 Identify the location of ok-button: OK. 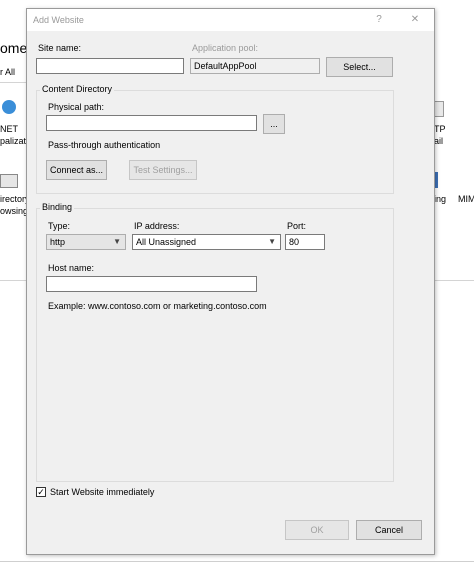
(317, 530).